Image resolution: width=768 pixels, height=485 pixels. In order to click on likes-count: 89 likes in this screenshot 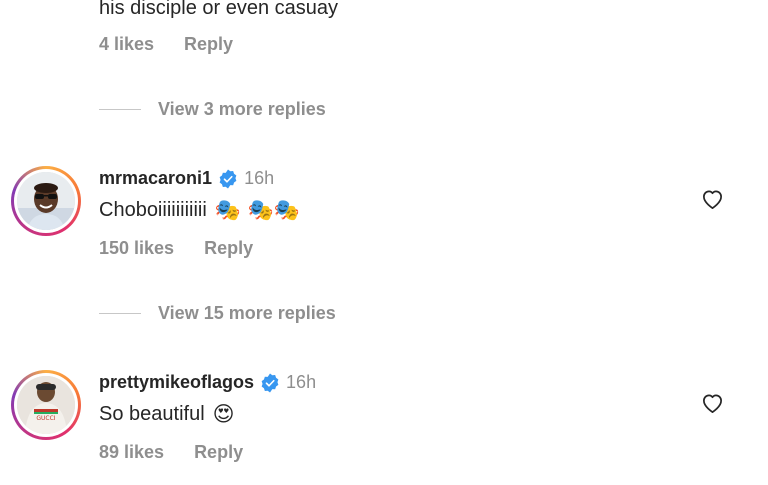, I will do `click(131, 452)`.